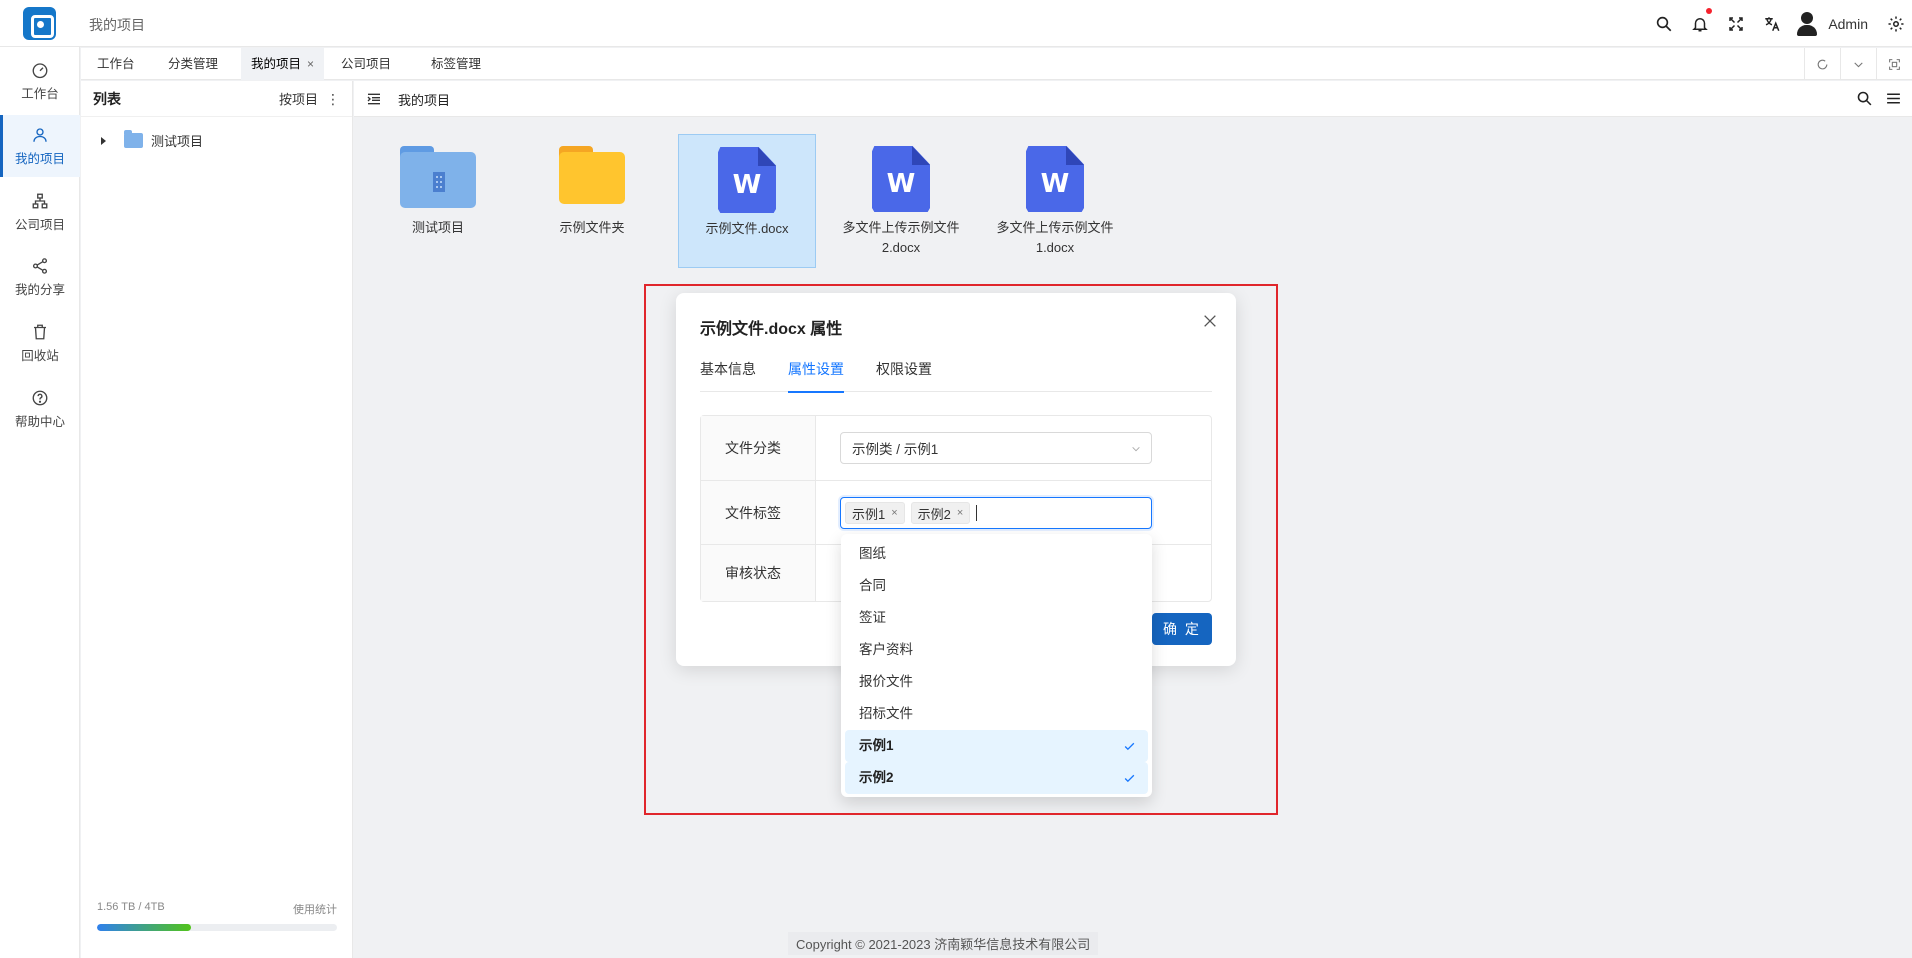 The image size is (1912, 958). What do you see at coordinates (437, 227) in the screenshot?
I see `file-name: 测试项目` at bounding box center [437, 227].